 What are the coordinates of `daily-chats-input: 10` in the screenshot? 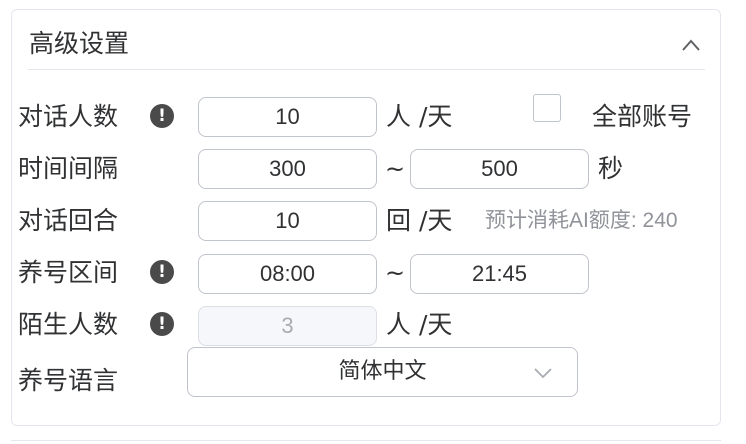 It's located at (287, 117).